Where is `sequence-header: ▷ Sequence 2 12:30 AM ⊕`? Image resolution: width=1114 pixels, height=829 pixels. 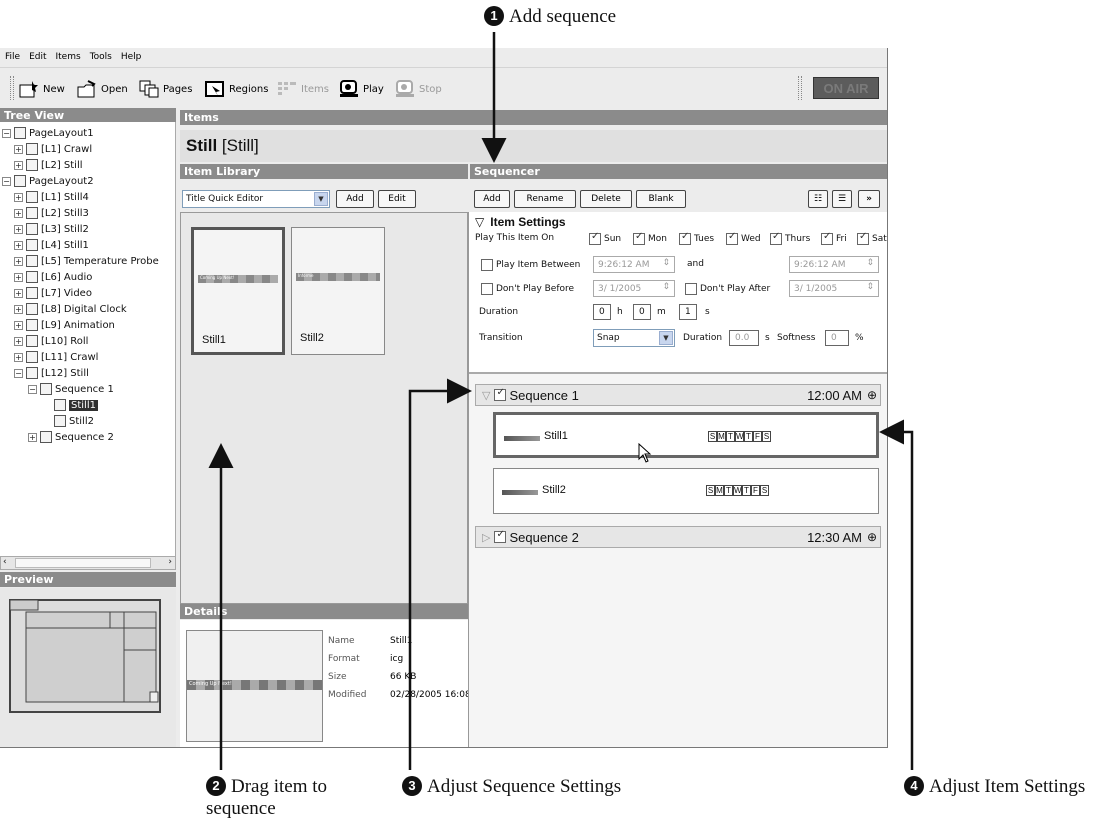
sequence-header: ▷ Sequence 2 12:30 AM ⊕ is located at coordinates (678, 537).